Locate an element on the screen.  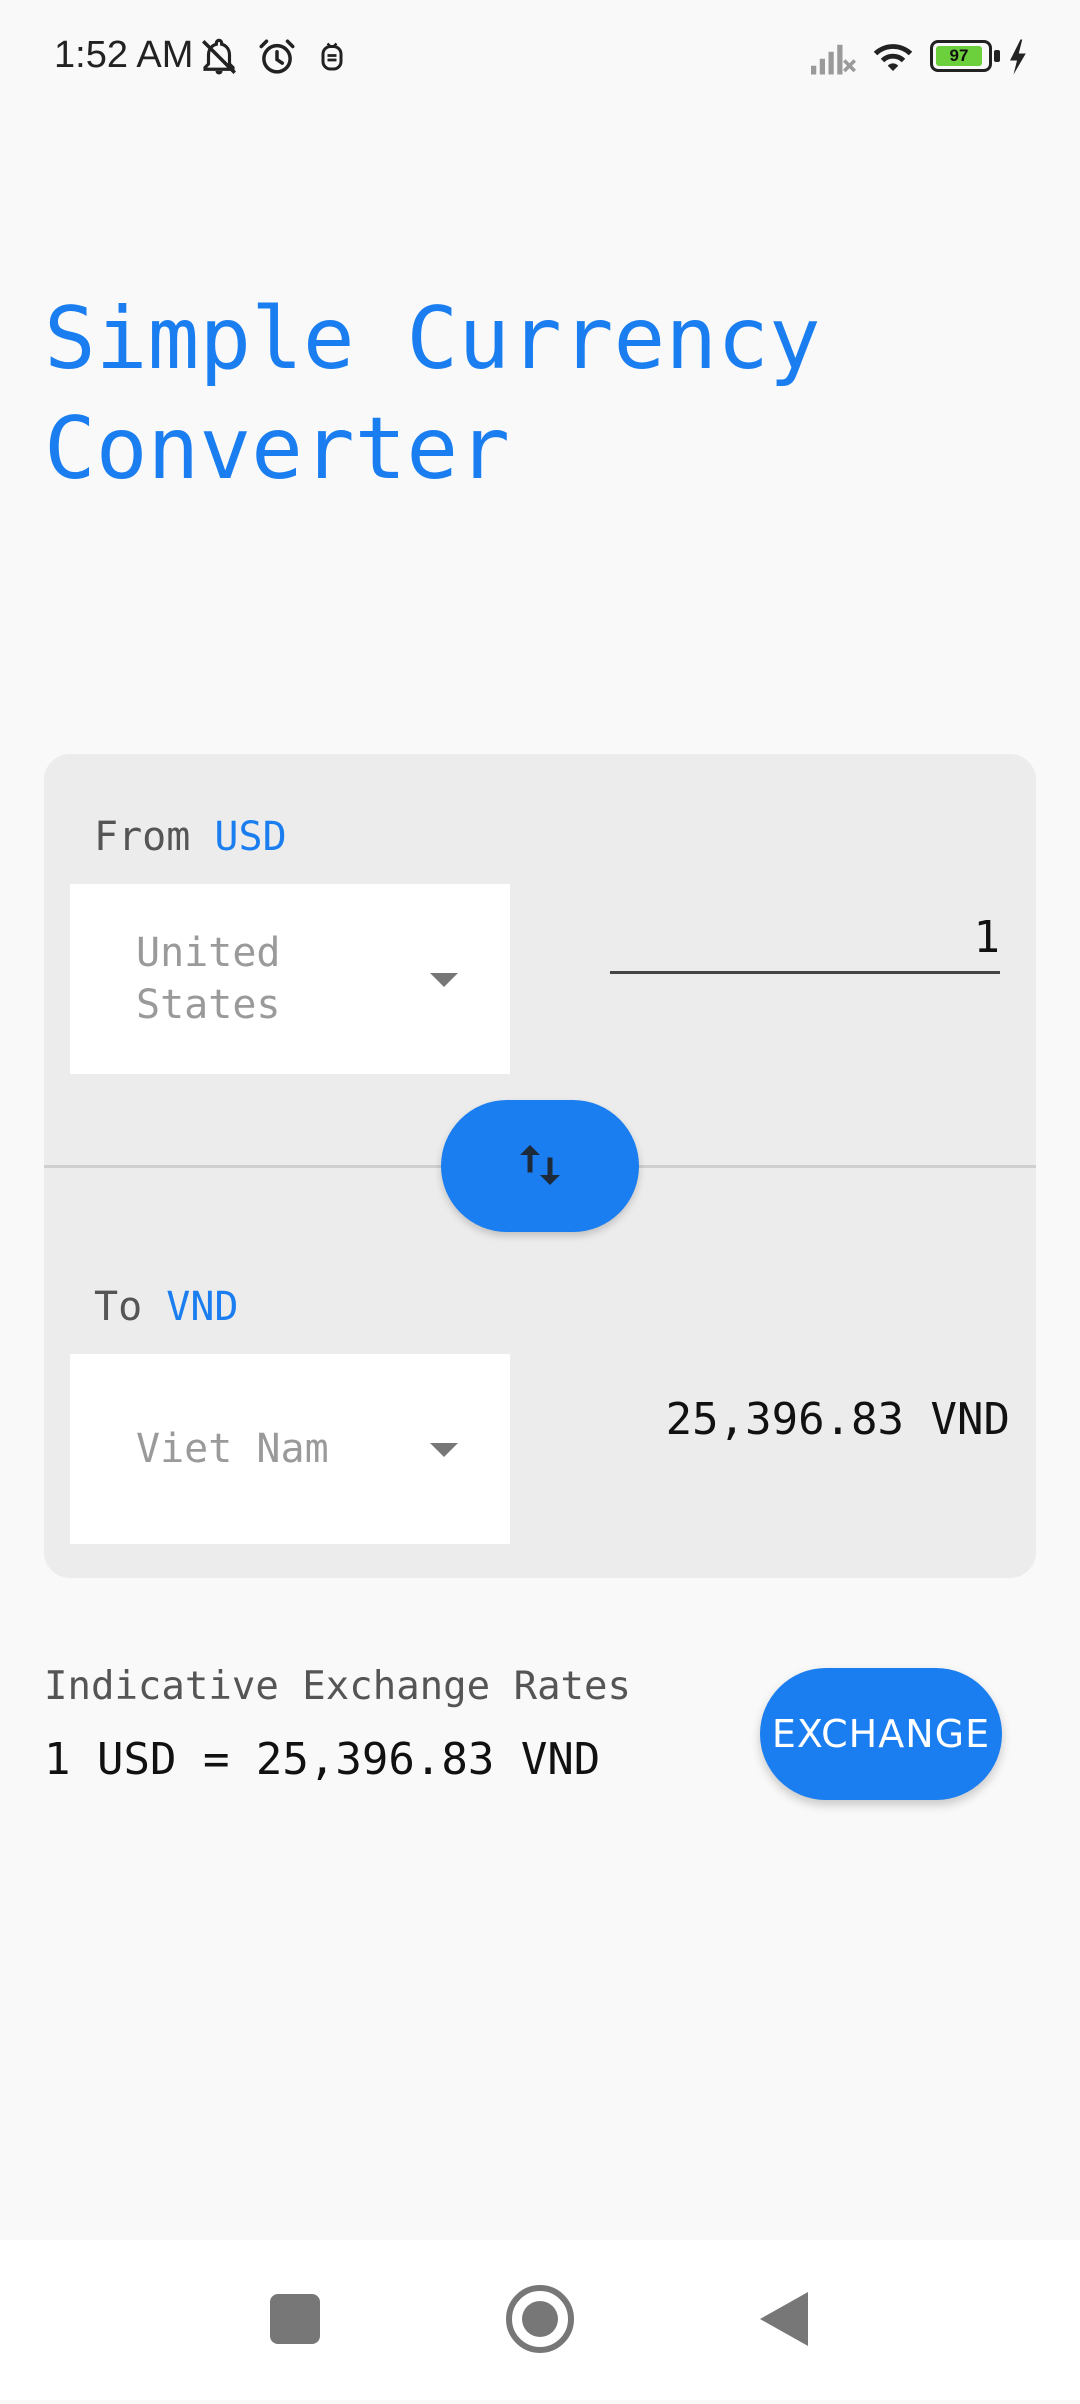
swap-vertical-icon is located at coordinates (540, 1164).